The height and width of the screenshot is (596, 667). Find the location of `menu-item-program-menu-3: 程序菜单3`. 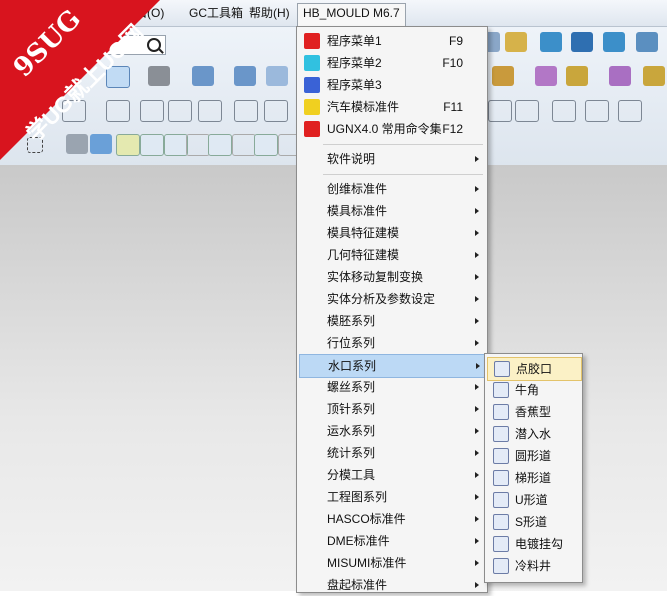

menu-item-program-menu-3: 程序菜单3 is located at coordinates (392, 85).